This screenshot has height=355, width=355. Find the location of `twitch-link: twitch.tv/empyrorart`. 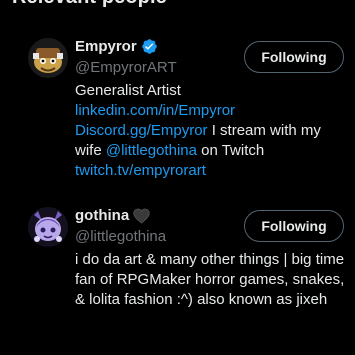

twitch-link: twitch.tv/empyrorart is located at coordinates (140, 170).